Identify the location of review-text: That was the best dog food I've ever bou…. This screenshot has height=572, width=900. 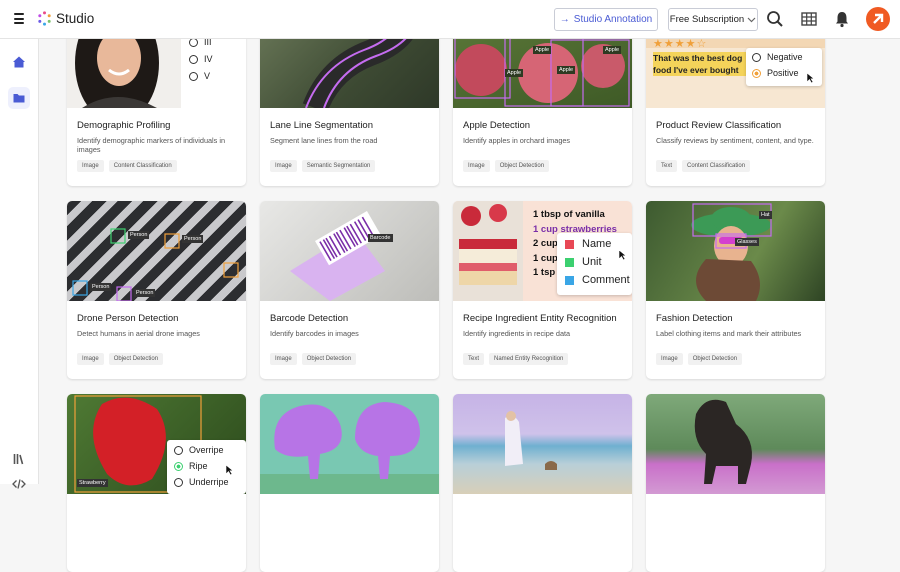
(705, 64).